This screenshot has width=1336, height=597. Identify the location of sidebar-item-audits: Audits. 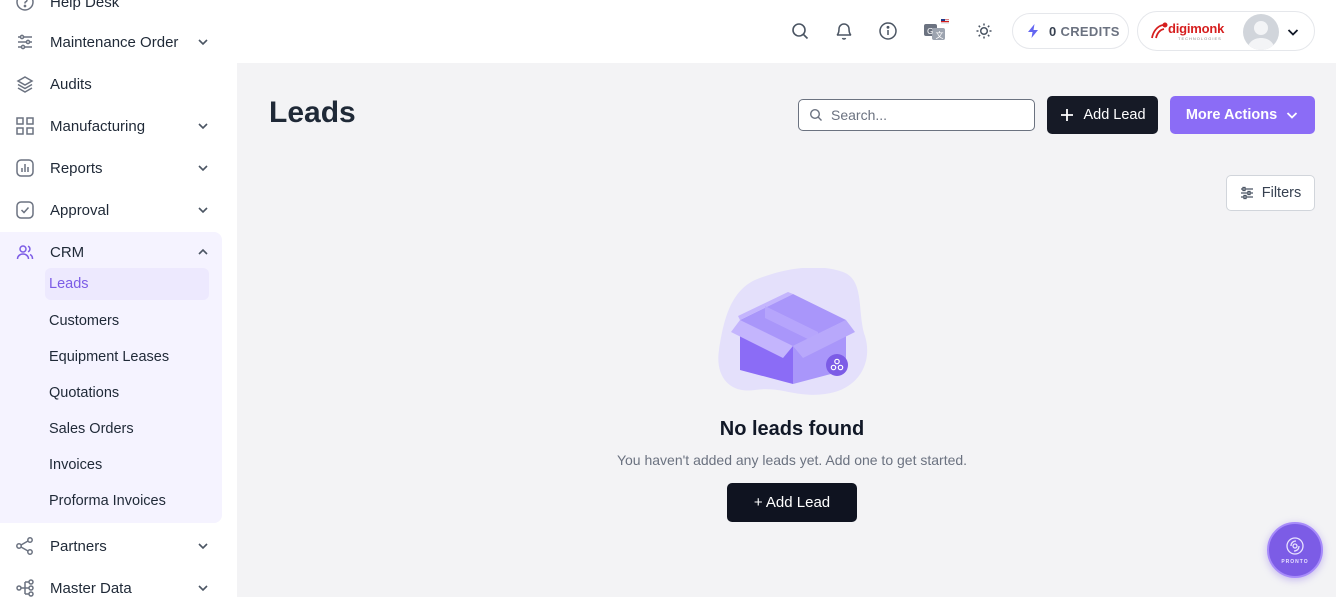
(111, 84).